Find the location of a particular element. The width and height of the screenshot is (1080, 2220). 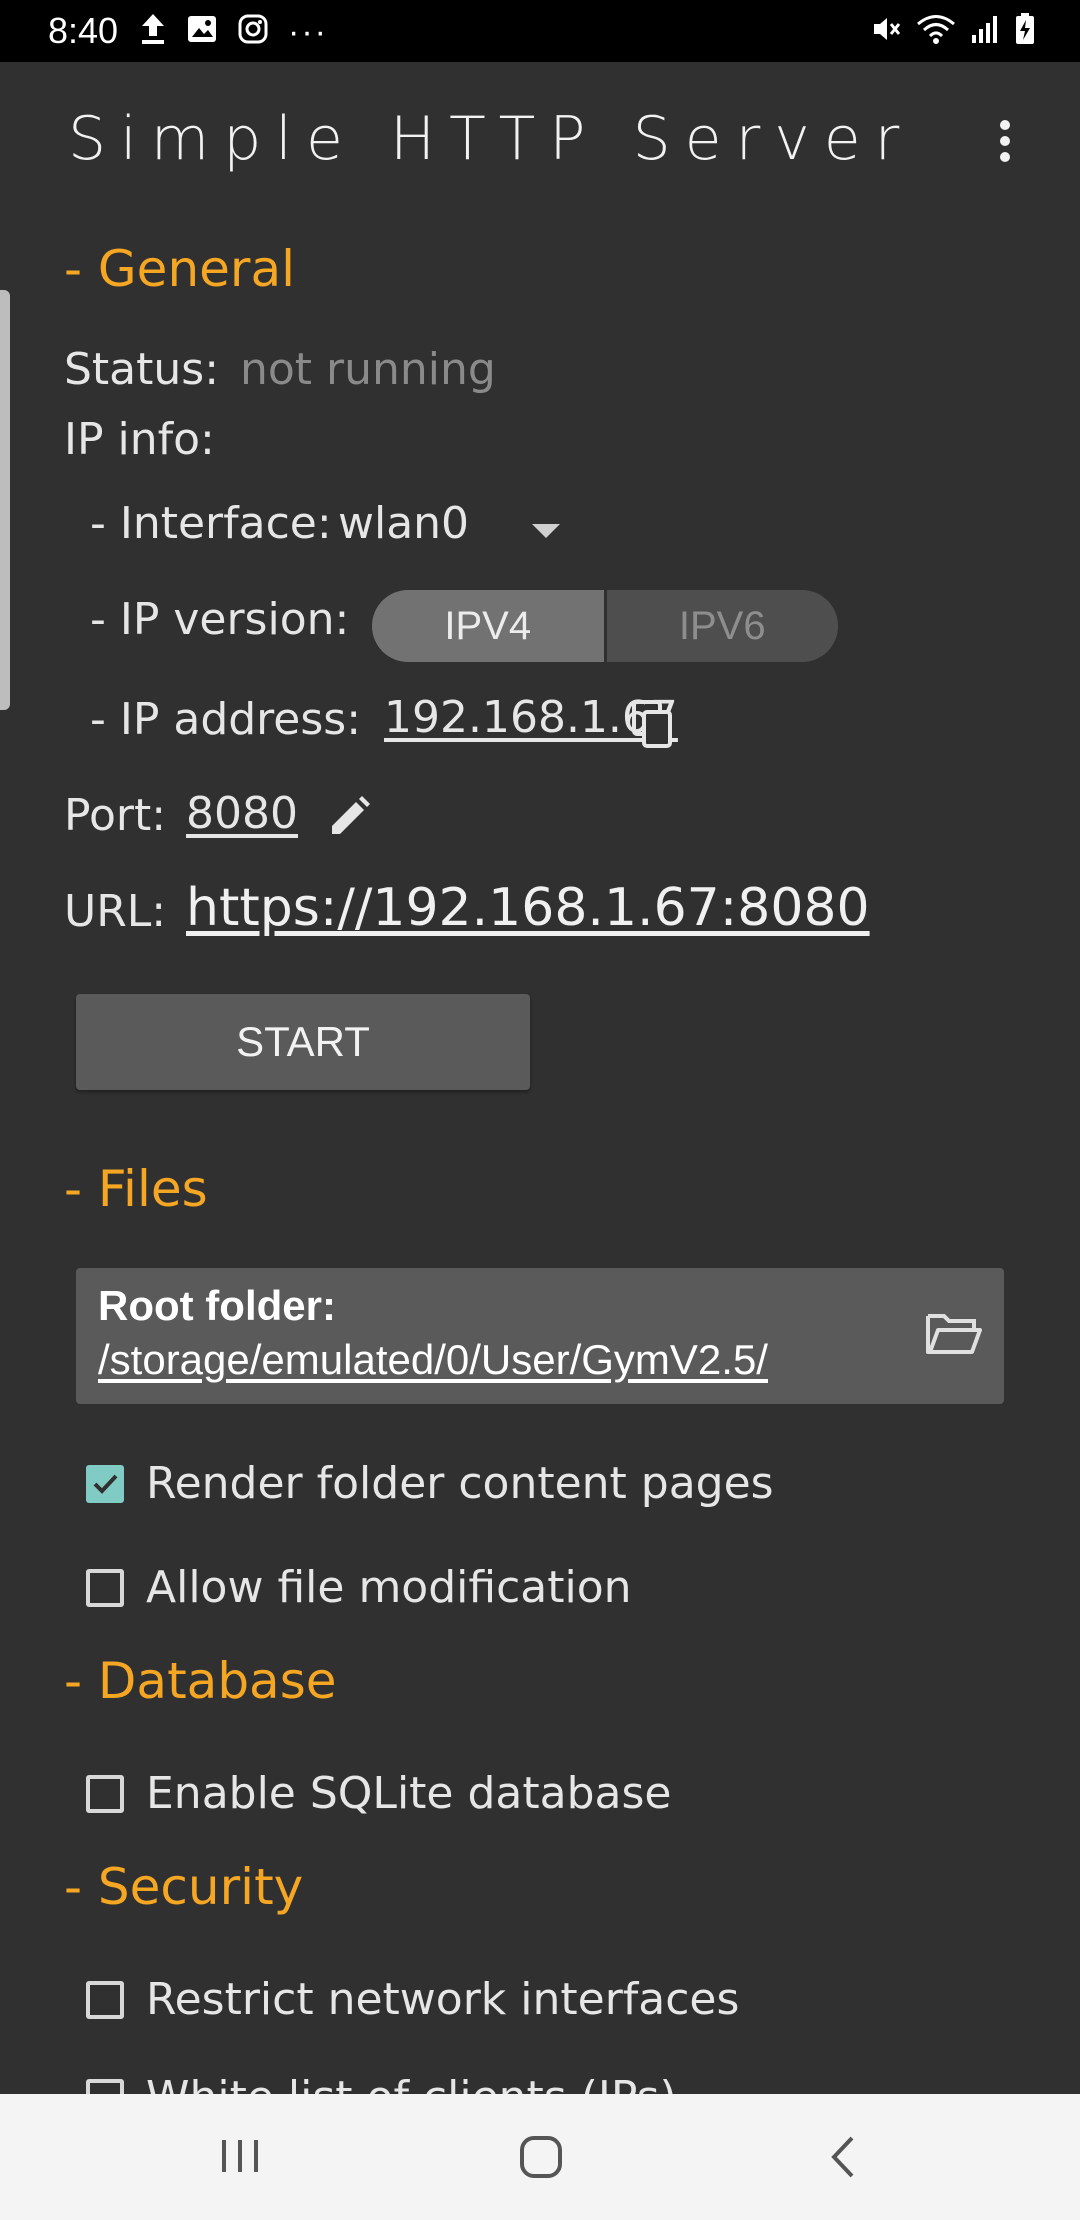

interface-label: - Interface: is located at coordinates (211, 523).